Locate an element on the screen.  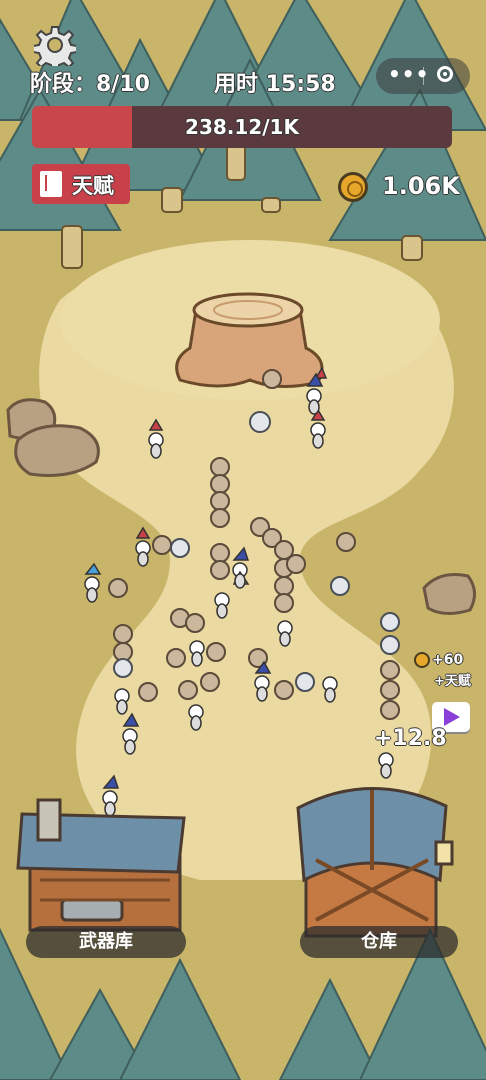
video-play-icon is located at coordinates (452, 717).